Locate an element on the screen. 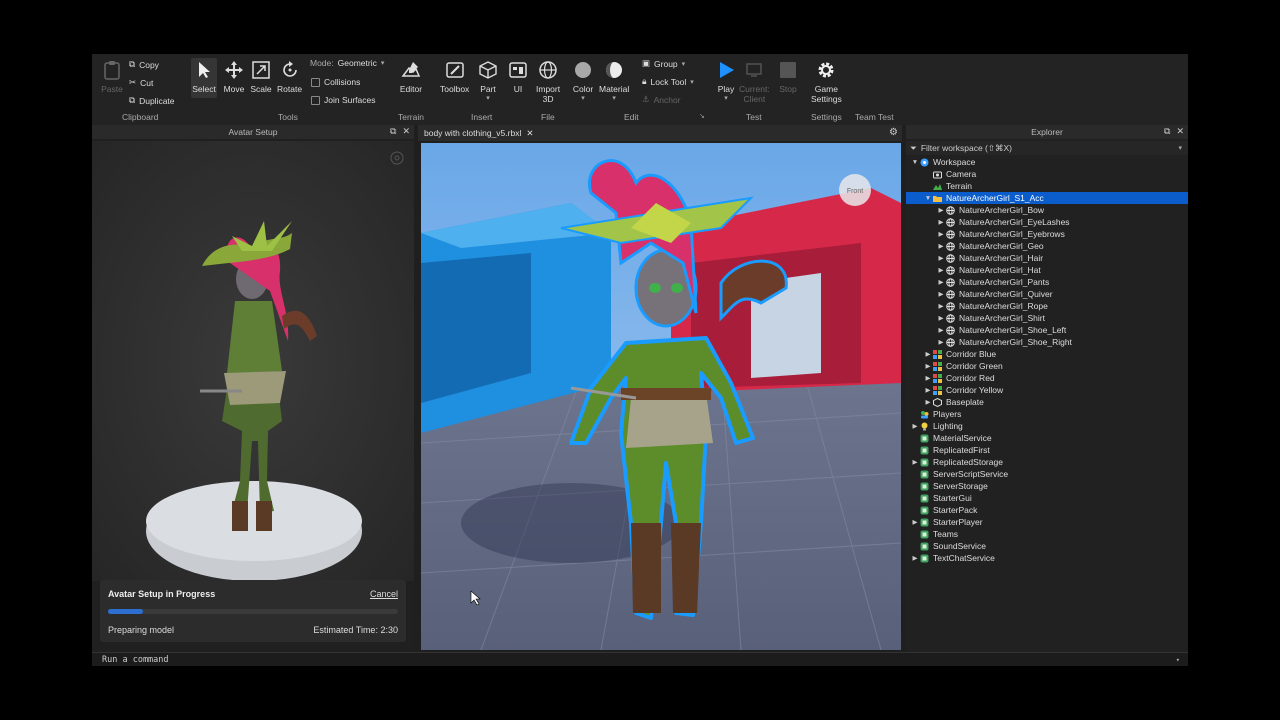 The width and height of the screenshot is (1280, 720). select-tool-button: Select is located at coordinates (204, 78).